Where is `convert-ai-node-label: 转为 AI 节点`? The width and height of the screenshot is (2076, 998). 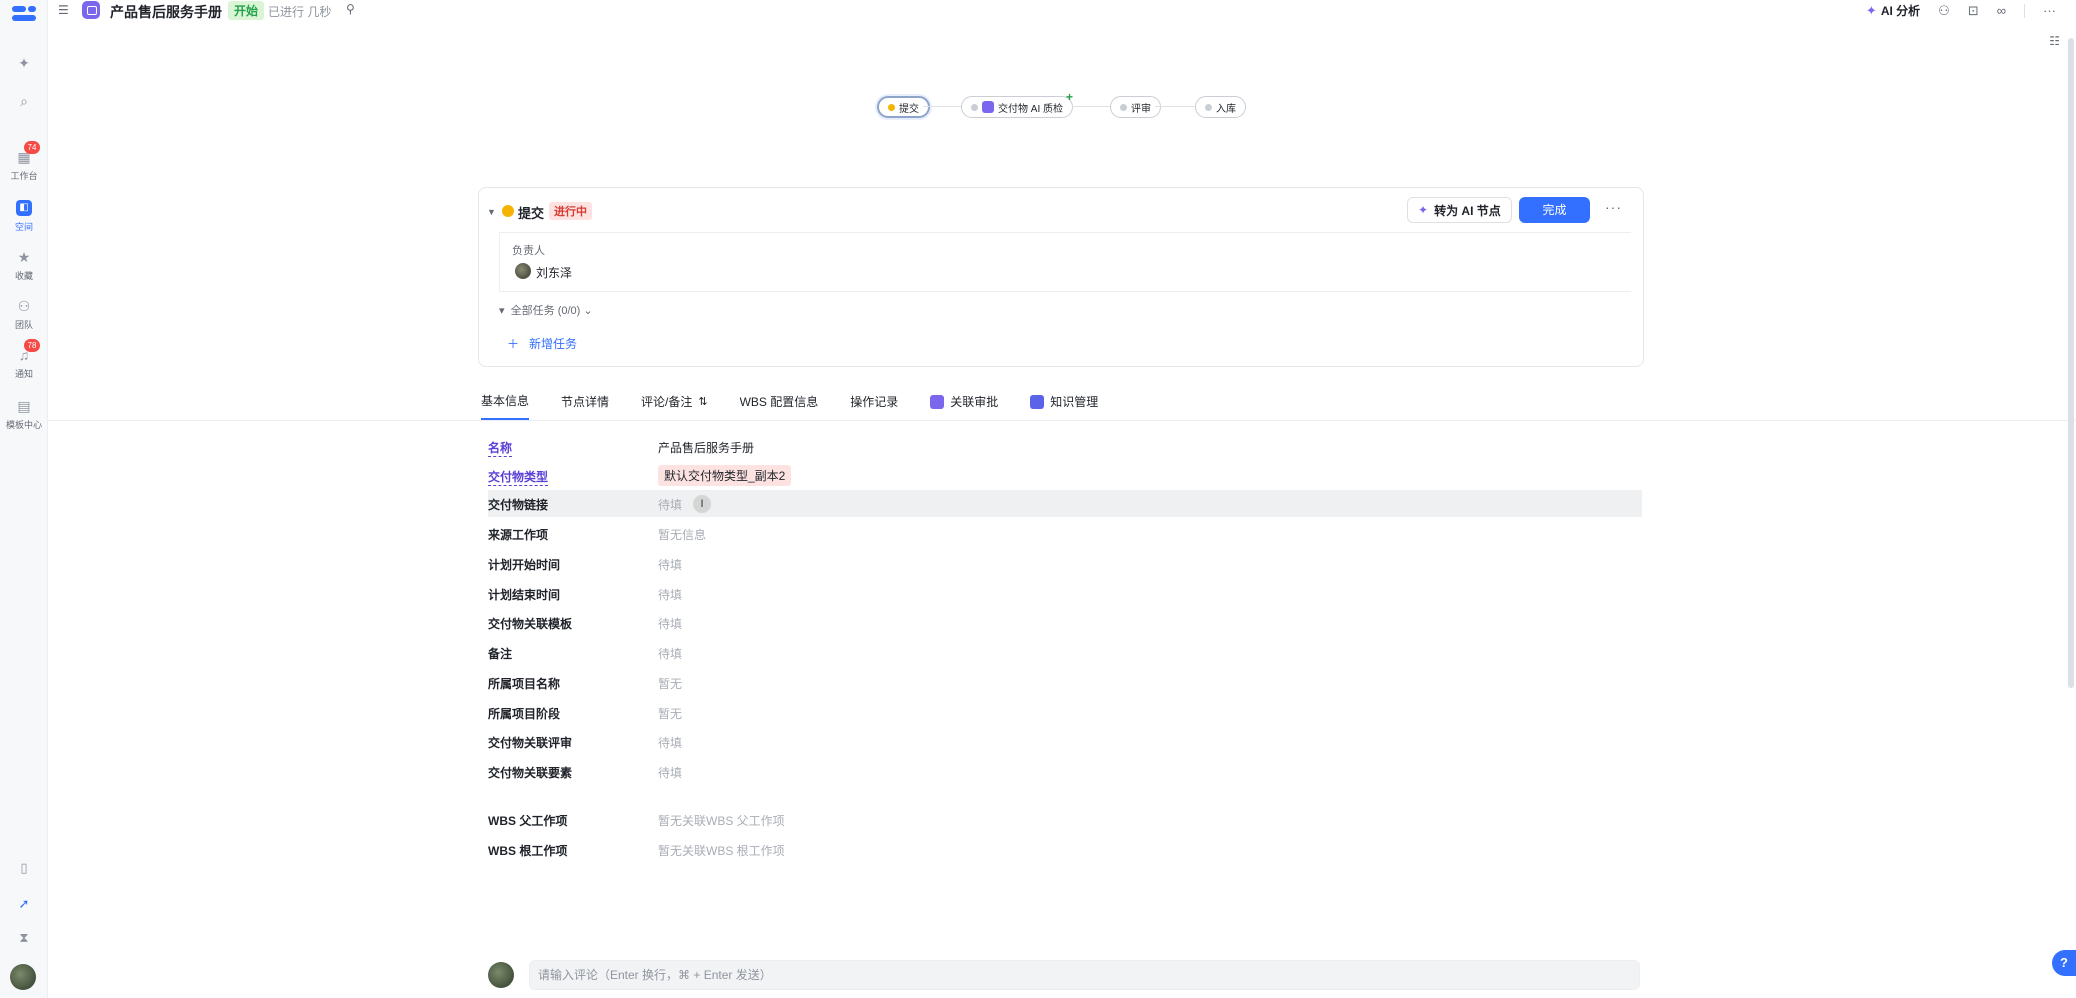 convert-ai-node-label: 转为 AI 节点 is located at coordinates (1467, 210).